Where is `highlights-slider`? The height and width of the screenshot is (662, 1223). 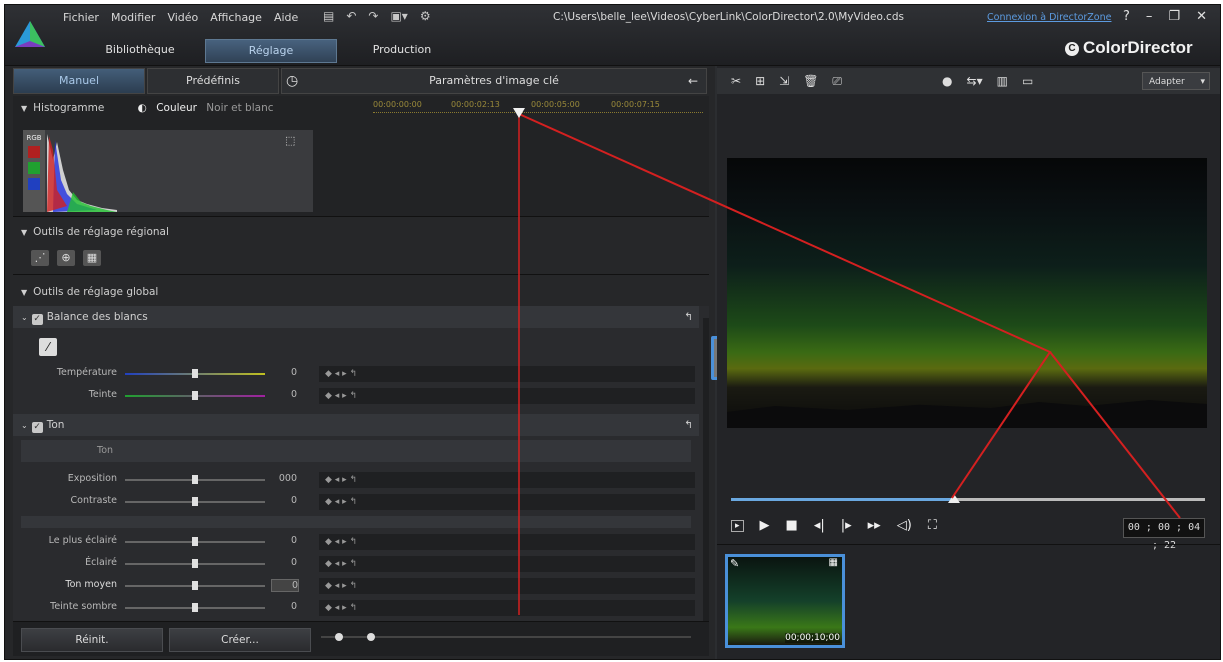 highlights-slider is located at coordinates (195, 541).